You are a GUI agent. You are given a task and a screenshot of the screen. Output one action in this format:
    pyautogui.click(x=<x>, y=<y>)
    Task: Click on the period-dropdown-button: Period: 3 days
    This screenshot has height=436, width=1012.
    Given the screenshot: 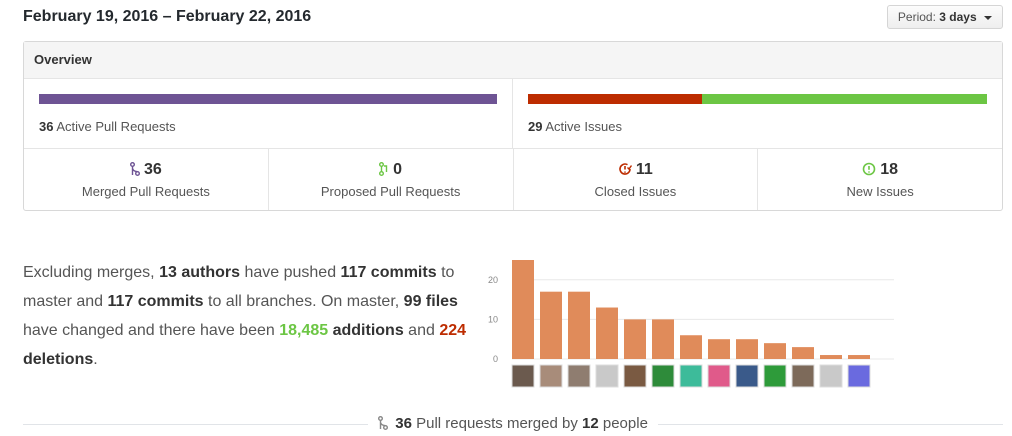 What is the action you would take?
    pyautogui.click(x=944, y=17)
    